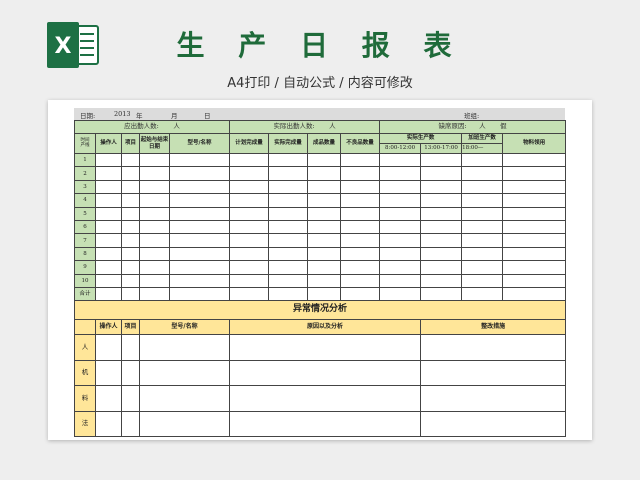  I want to click on col-item: 项目, so click(130, 143).